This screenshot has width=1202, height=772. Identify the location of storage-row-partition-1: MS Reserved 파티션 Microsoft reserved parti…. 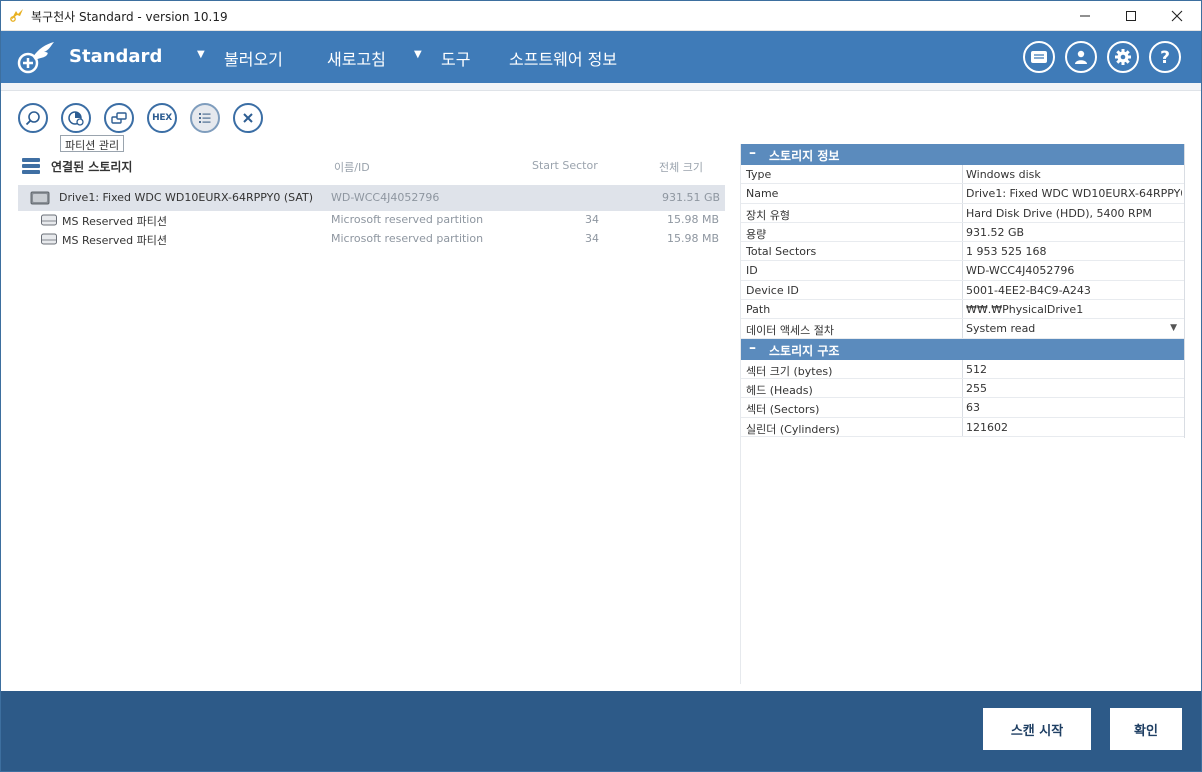
(371, 220).